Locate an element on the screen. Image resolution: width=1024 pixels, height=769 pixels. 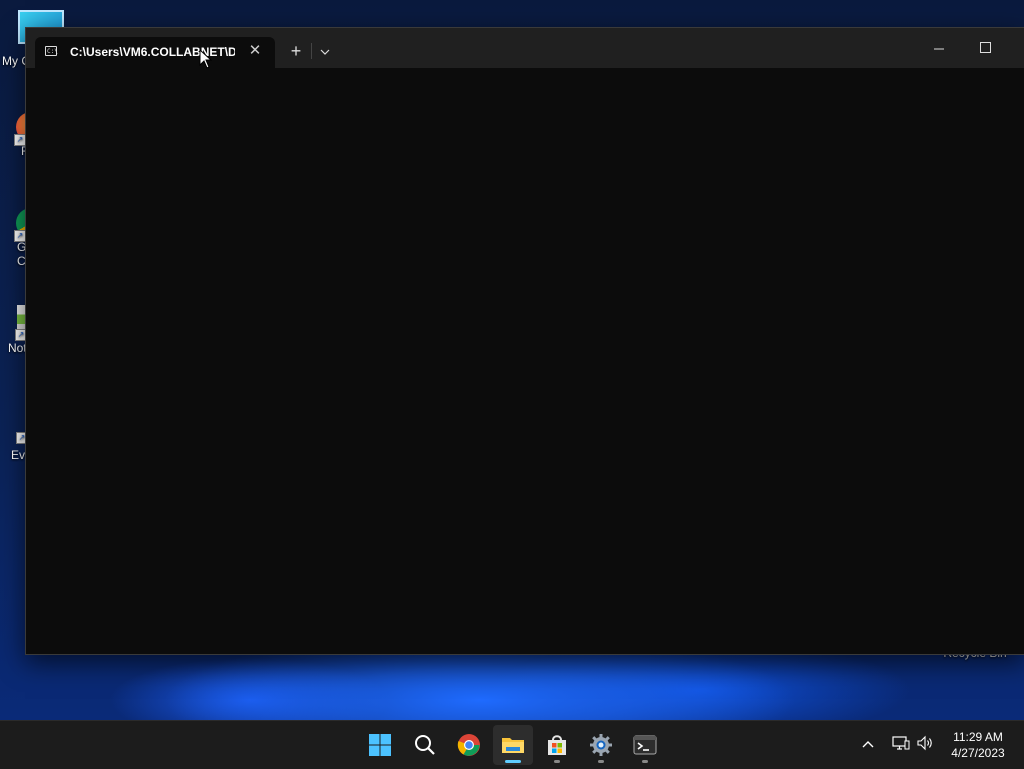
taskbar-file-explorer is located at coordinates (513, 745).